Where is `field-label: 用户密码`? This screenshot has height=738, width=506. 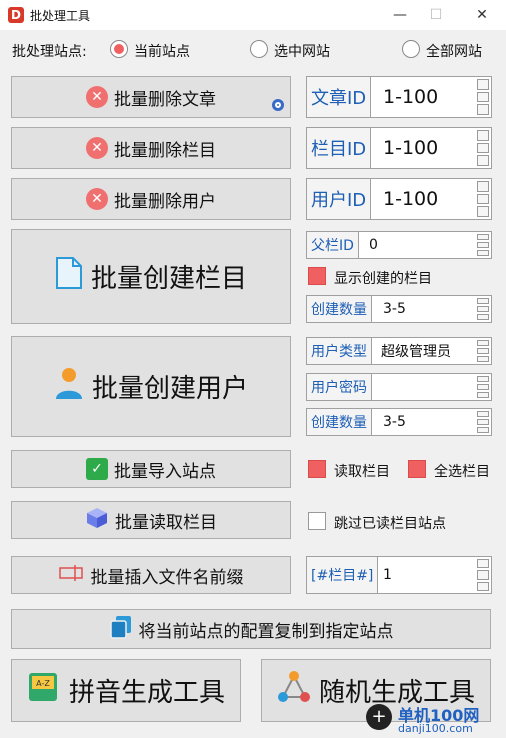
field-label: 用户密码 is located at coordinates (339, 387).